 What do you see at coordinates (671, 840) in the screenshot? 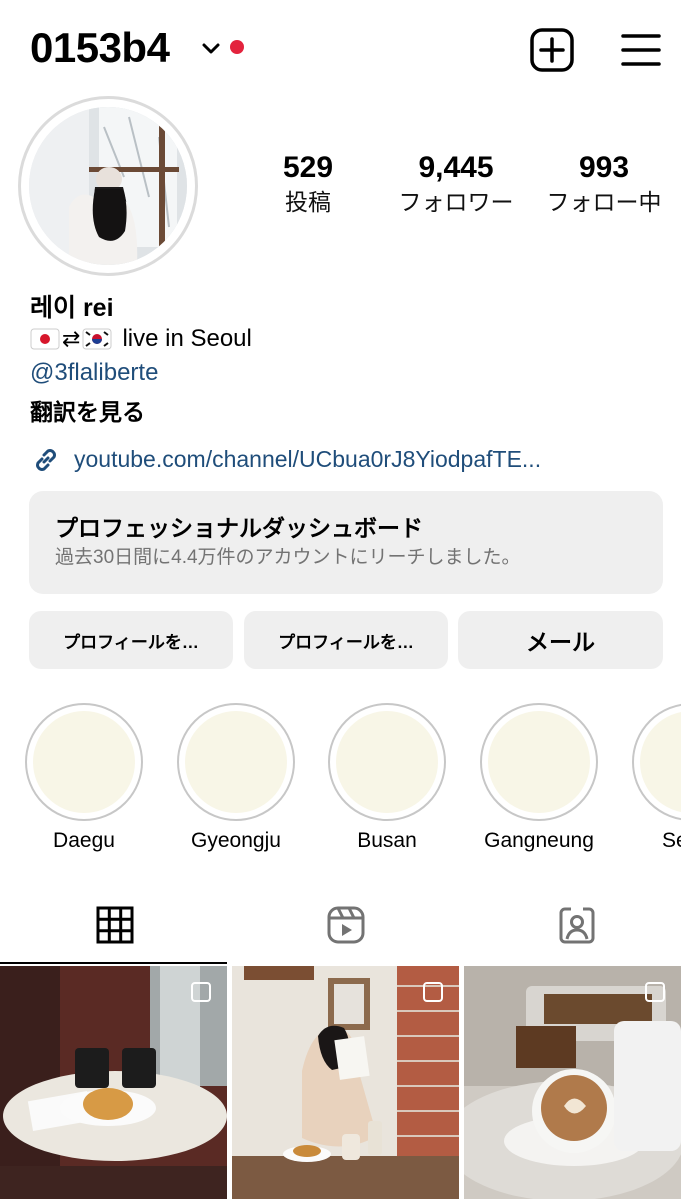
I see `highlight-label: Se` at bounding box center [671, 840].